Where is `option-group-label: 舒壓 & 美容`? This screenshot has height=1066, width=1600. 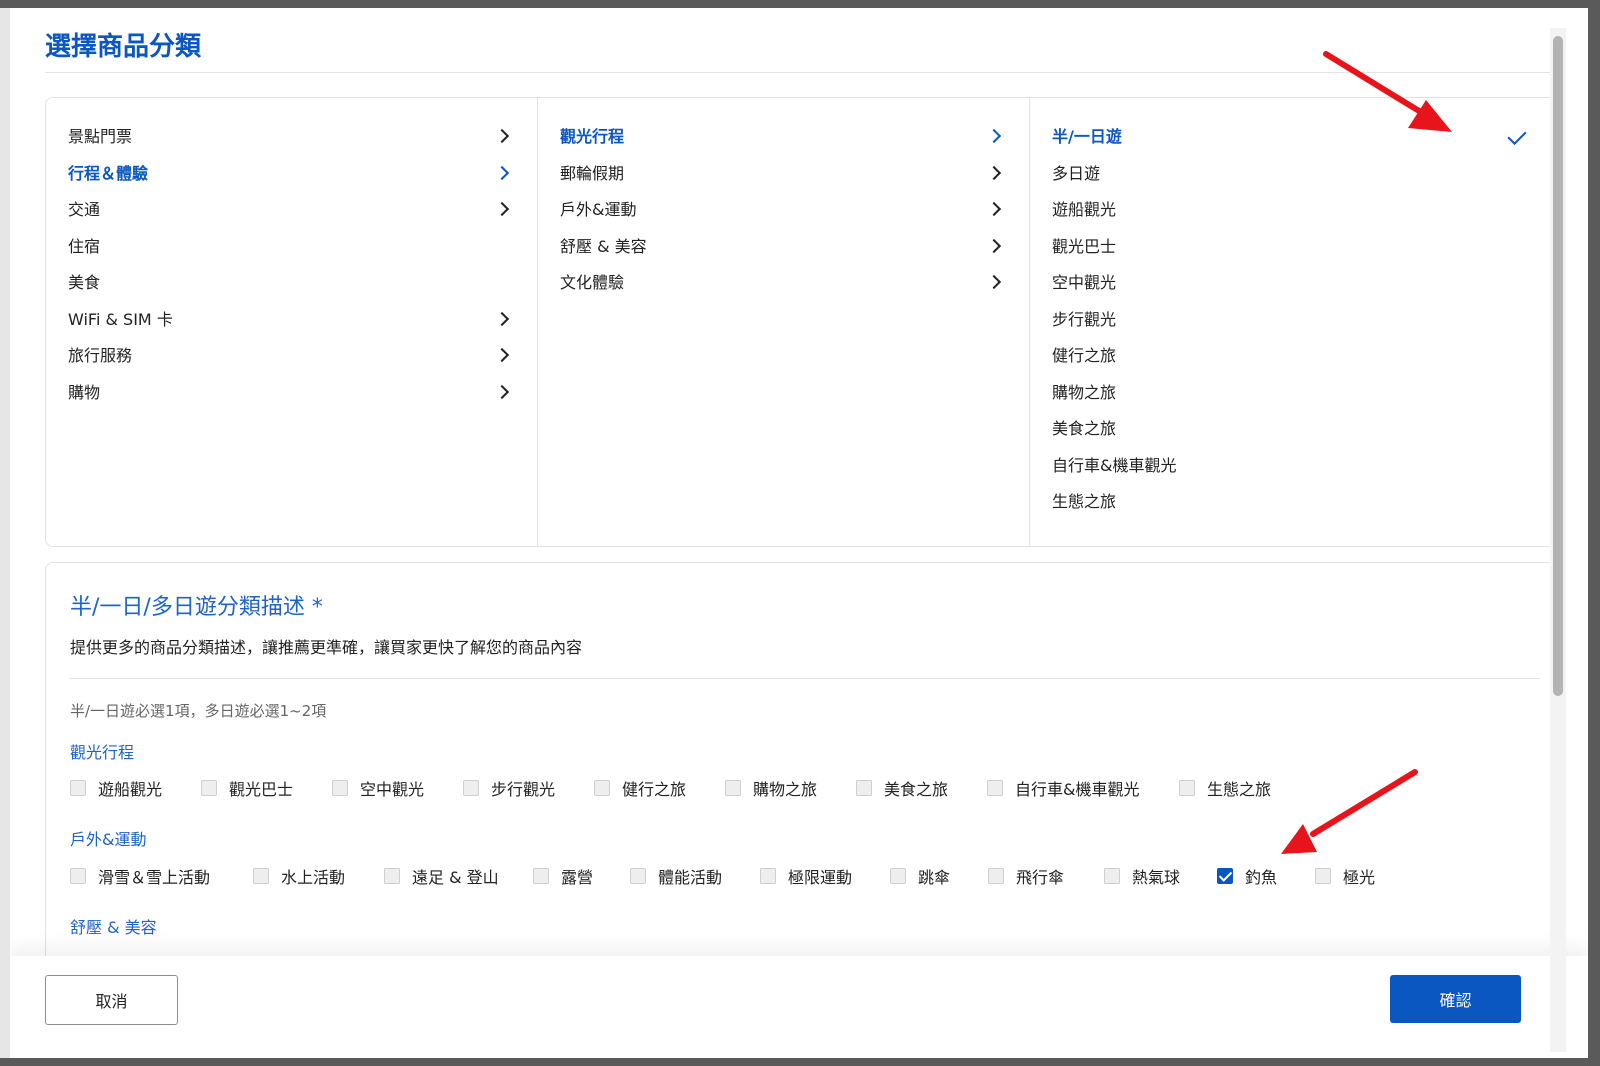 option-group-label: 舒壓 & 美容 is located at coordinates (113, 927).